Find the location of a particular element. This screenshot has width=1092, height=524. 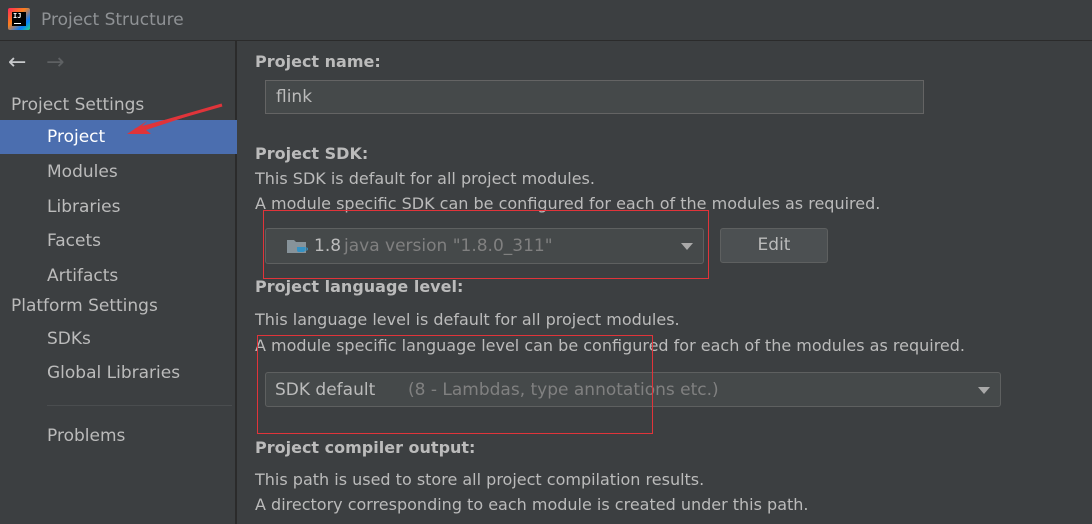

annotation-arrow-icon is located at coordinates (175, 118).